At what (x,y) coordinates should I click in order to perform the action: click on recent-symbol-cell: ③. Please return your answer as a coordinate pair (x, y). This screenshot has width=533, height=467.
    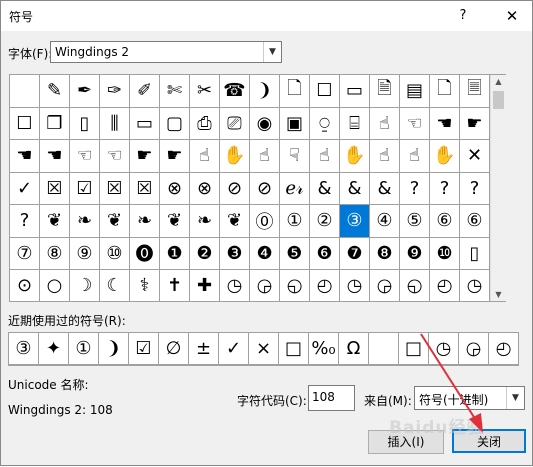
    Looking at the image, I should click on (24, 349).